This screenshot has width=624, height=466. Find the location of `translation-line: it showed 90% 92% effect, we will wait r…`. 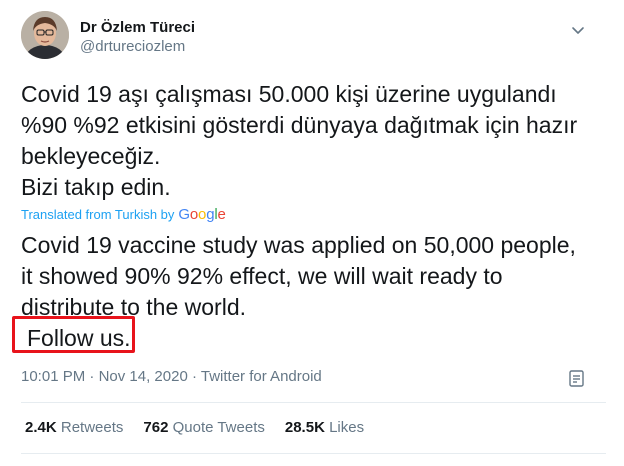

translation-line: it showed 90% 92% effect, we will wait r… is located at coordinates (262, 276).